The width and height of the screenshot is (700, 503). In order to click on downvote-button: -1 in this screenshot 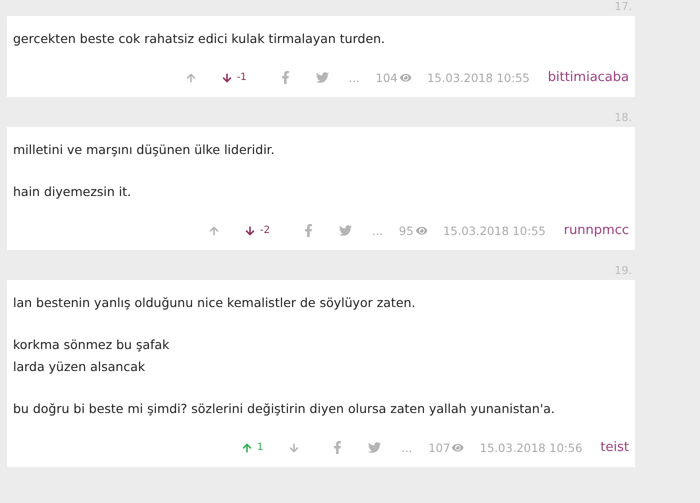, I will do `click(234, 77)`.